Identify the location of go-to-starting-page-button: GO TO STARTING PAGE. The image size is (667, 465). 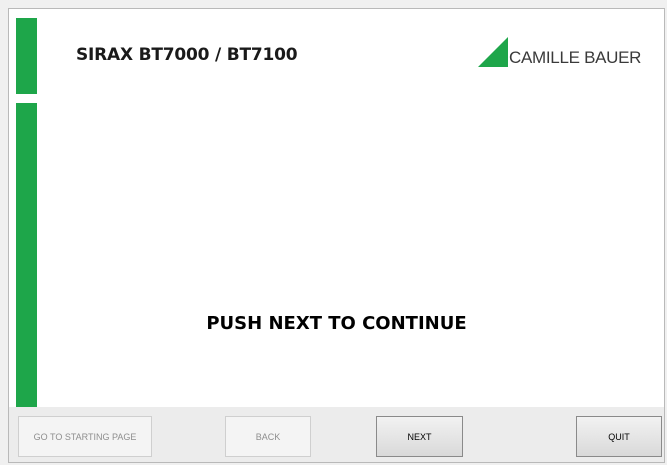
(85, 436).